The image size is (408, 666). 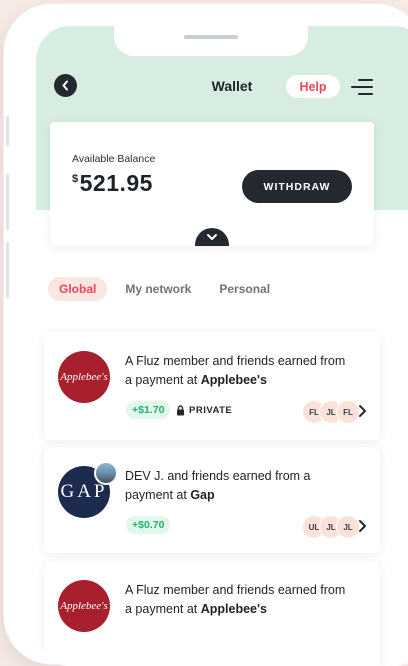 I want to click on notch, so click(x=211, y=41).